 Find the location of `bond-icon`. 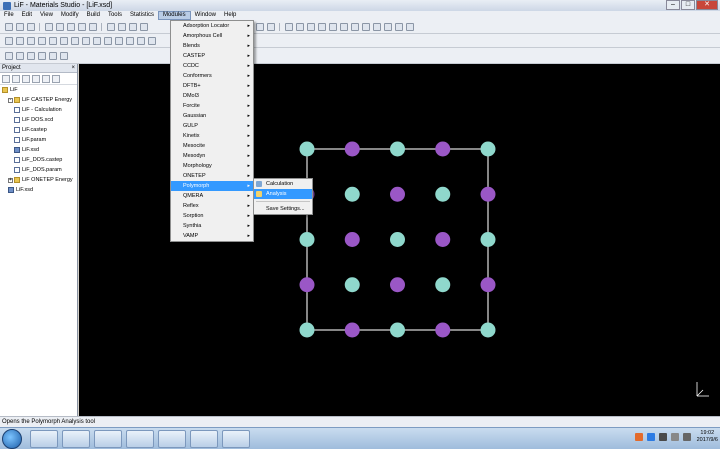

bond-icon is located at coordinates (310, 26).